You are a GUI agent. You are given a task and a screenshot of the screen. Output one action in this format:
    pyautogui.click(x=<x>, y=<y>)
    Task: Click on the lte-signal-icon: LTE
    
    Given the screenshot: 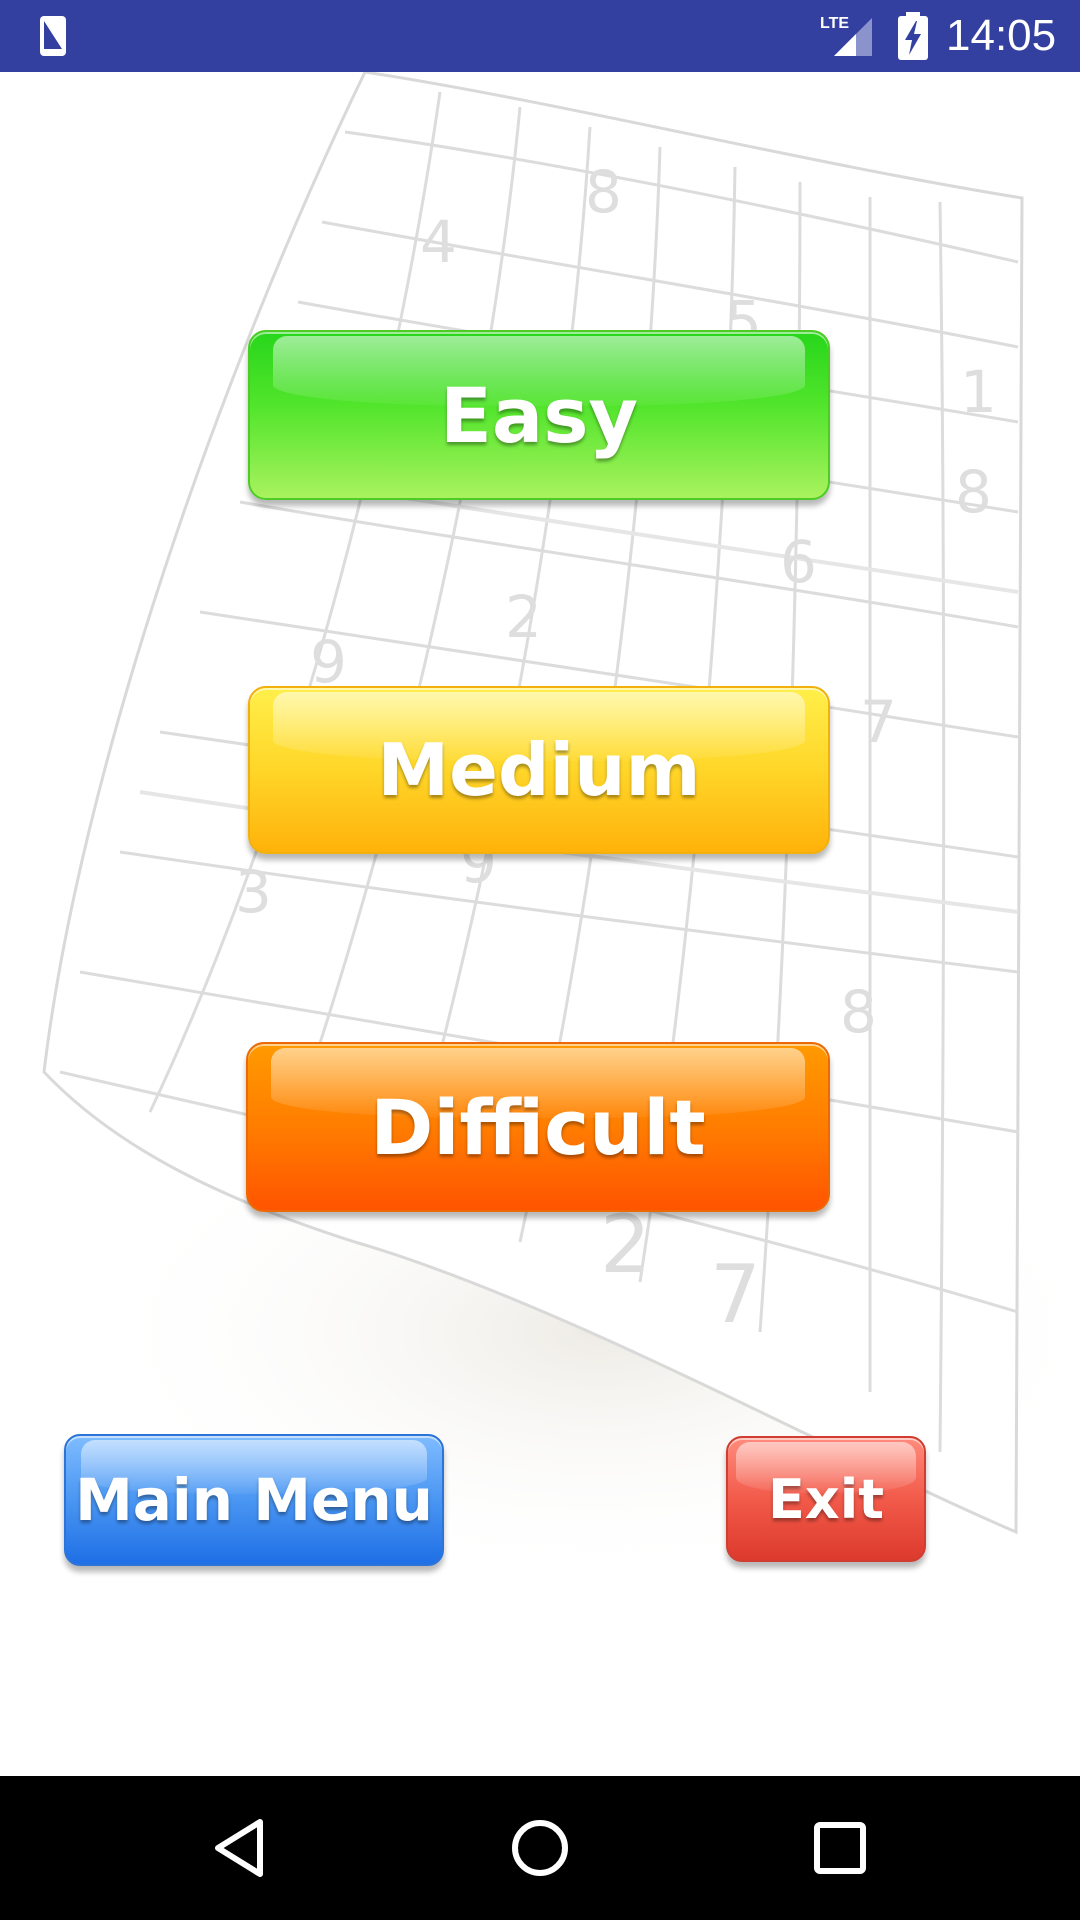 What is the action you would take?
    pyautogui.click(x=846, y=35)
    